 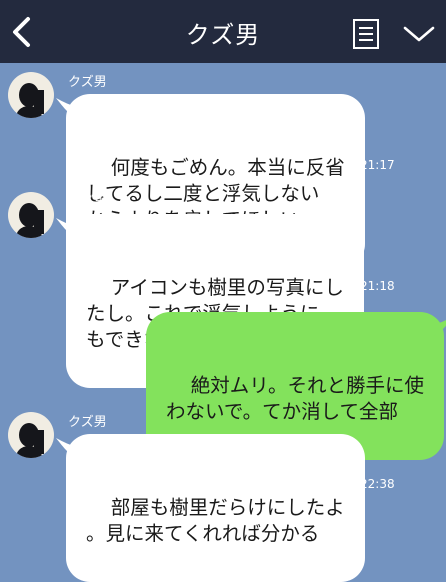 What do you see at coordinates (122, 370) in the screenshot?
I see `message-time: 22:30` at bounding box center [122, 370].